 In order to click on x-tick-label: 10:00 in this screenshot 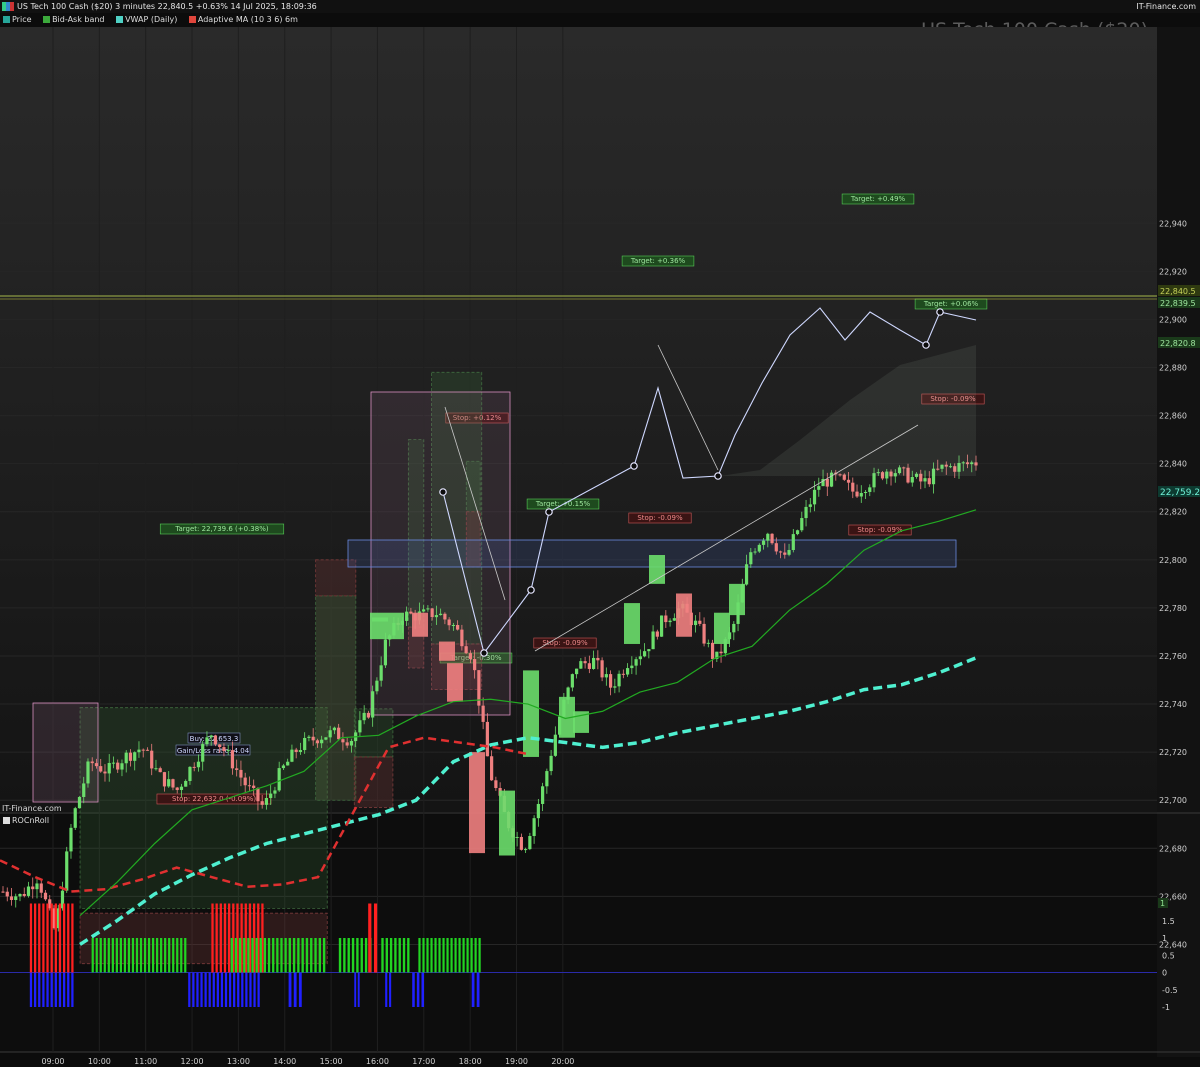, I will do `click(99, 1061)`.